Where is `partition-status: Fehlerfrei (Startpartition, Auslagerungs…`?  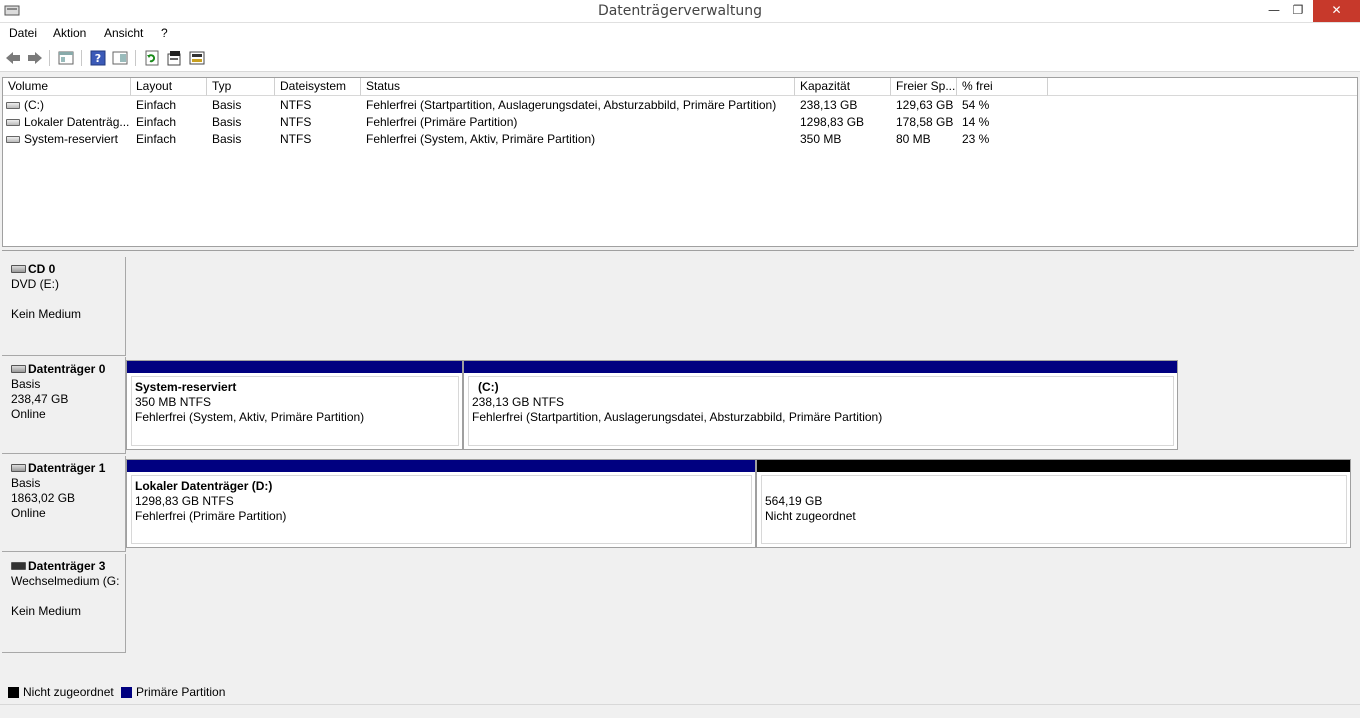
partition-status: Fehlerfrei (Startpartition, Auslagerungs… is located at coordinates (677, 417).